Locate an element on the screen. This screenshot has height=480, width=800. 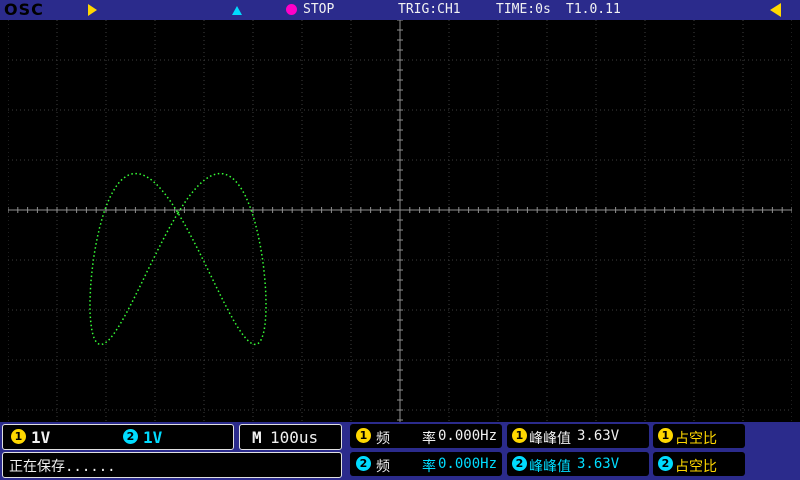
ch1-pkpk-value: 3.63V is located at coordinates (598, 436).